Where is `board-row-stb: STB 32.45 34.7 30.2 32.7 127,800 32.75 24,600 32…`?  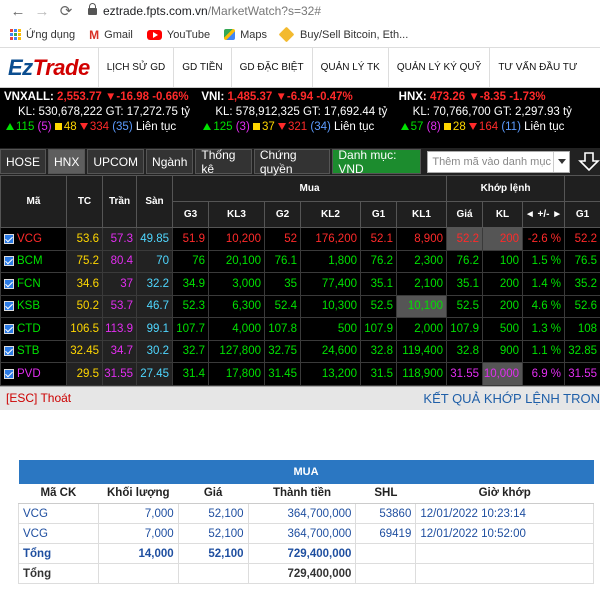
board-row-stb: STB 32.45 34.7 30.2 32.7 127,800 32.75 24,600 32… is located at coordinates (300, 351).